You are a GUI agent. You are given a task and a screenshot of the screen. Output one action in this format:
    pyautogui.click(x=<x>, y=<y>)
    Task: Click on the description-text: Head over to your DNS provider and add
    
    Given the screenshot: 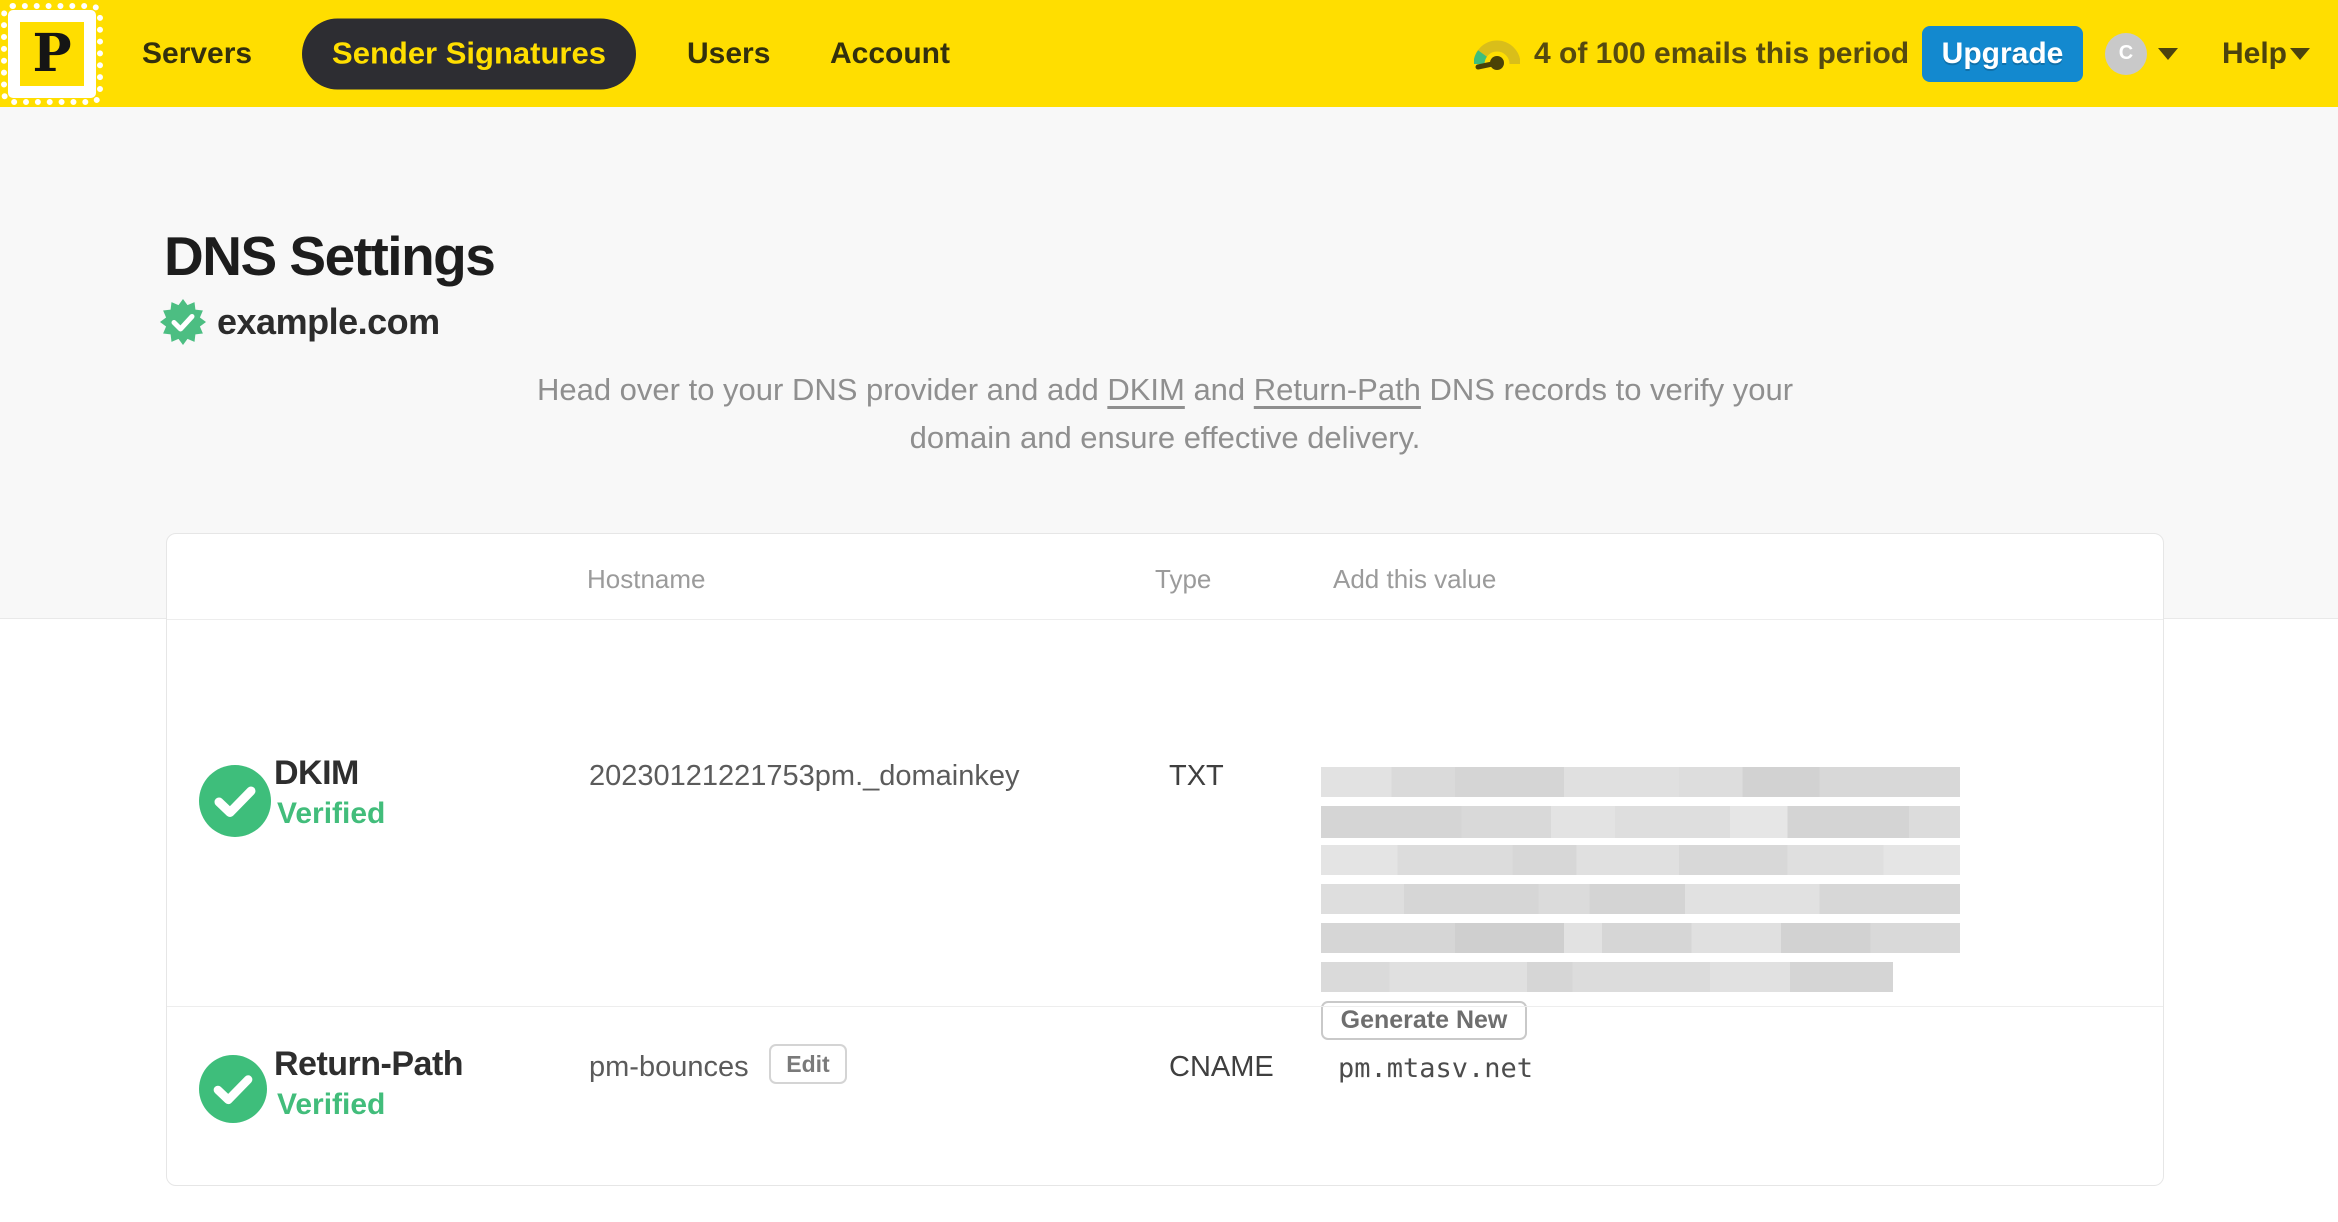 What is the action you would take?
    pyautogui.click(x=822, y=389)
    